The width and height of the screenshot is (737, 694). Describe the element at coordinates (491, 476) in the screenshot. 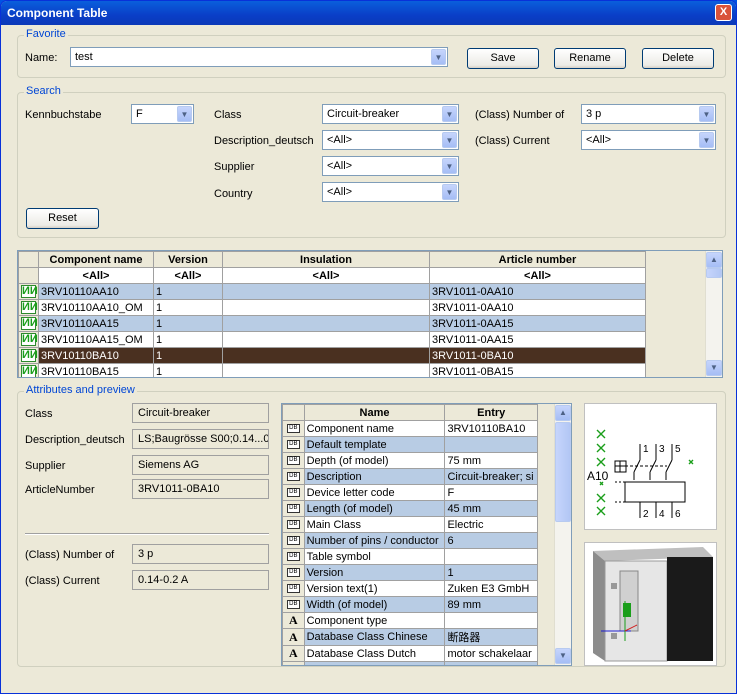

I see `property-entry: Circuit-breaker; si` at that location.